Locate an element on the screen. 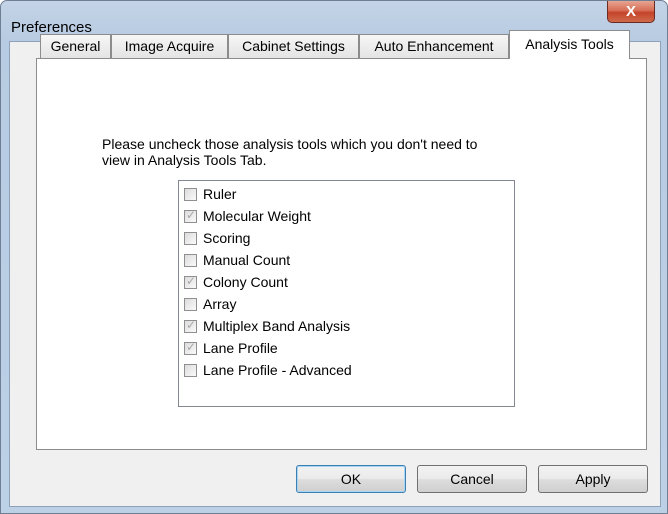  tool-label: Array is located at coordinates (220, 304).